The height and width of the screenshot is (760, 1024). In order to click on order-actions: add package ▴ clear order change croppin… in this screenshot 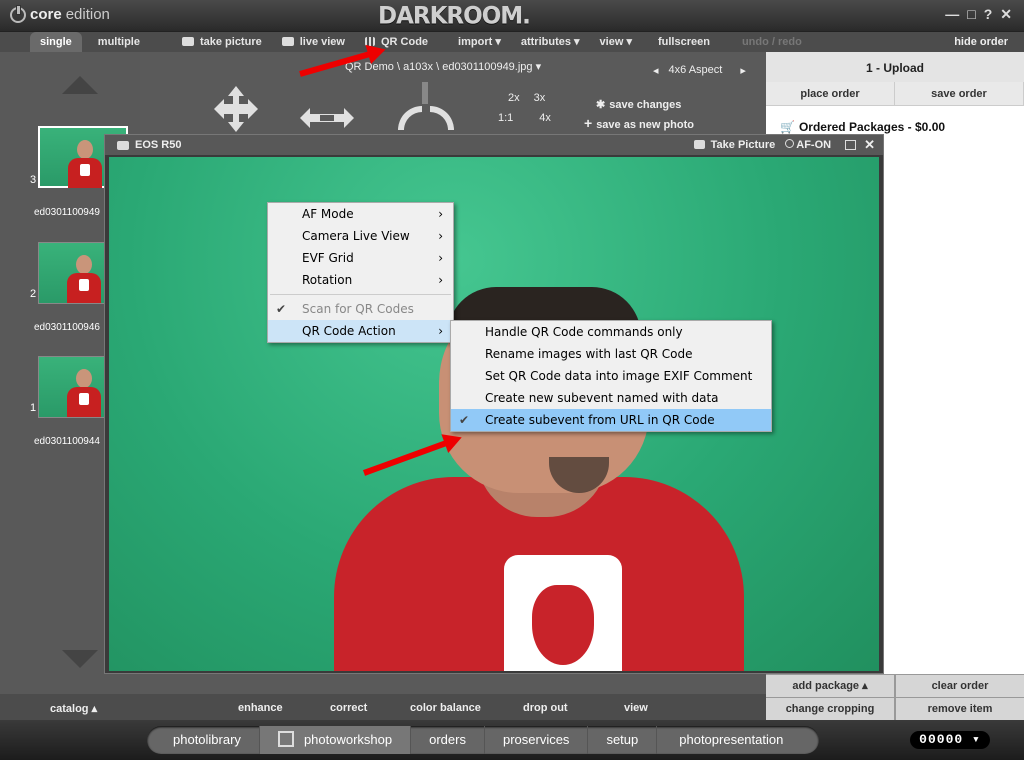, I will do `click(895, 697)`.